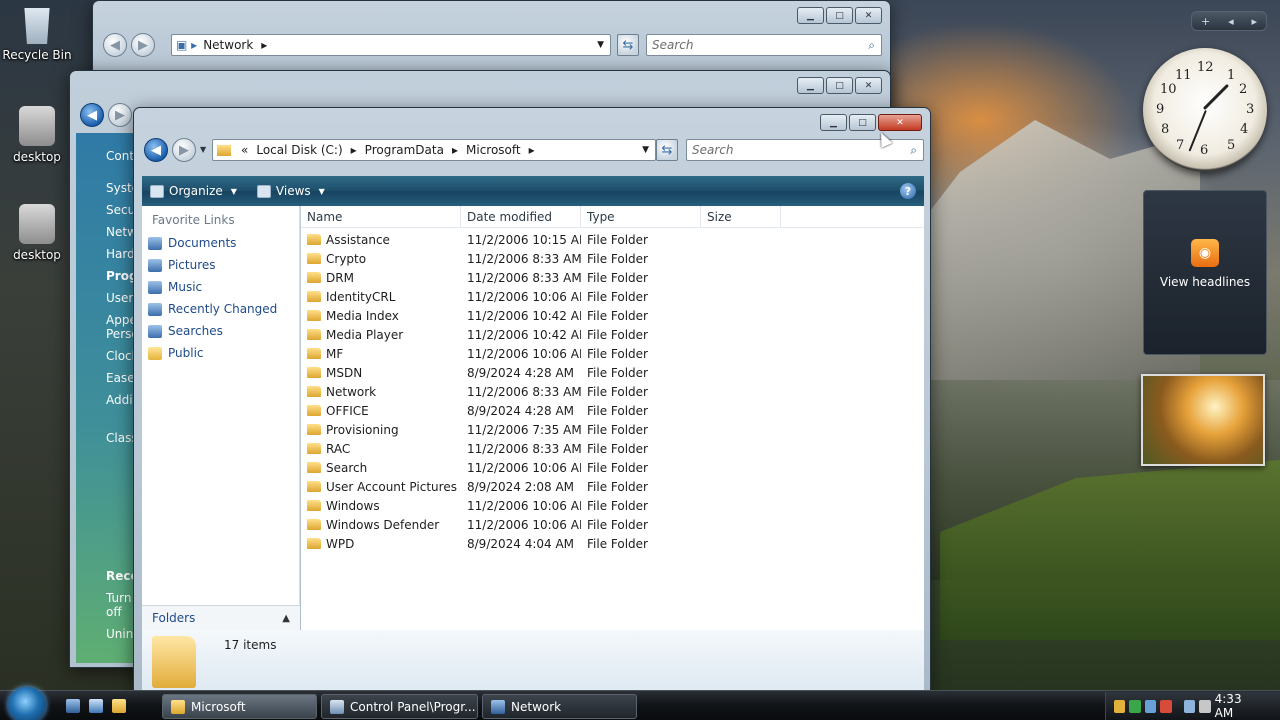 The height and width of the screenshot is (720, 1280). I want to click on table-row: Windows 11/2/2006 10:06 AM File Folder, so click(612, 505).